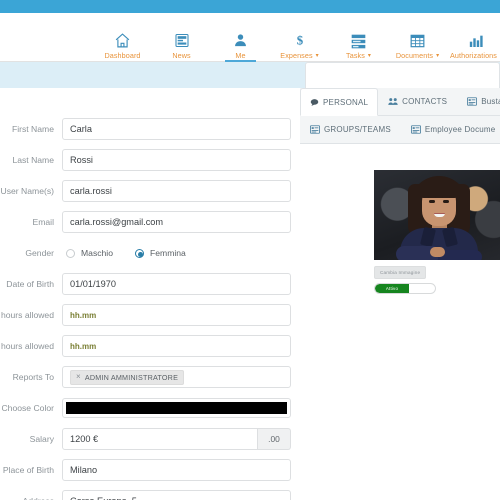 This screenshot has width=500, height=500. What do you see at coordinates (296, 55) in the screenshot?
I see `nav-item-label: Expenses` at bounding box center [296, 55].